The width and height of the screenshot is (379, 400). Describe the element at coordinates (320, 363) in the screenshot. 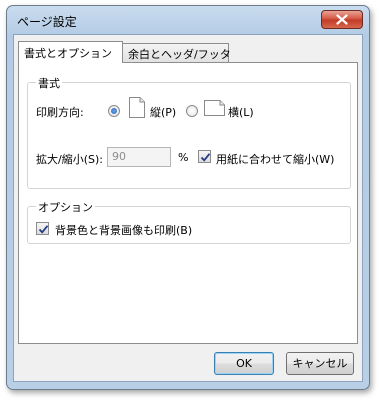

I see `cancel-button: キャンセル` at that location.